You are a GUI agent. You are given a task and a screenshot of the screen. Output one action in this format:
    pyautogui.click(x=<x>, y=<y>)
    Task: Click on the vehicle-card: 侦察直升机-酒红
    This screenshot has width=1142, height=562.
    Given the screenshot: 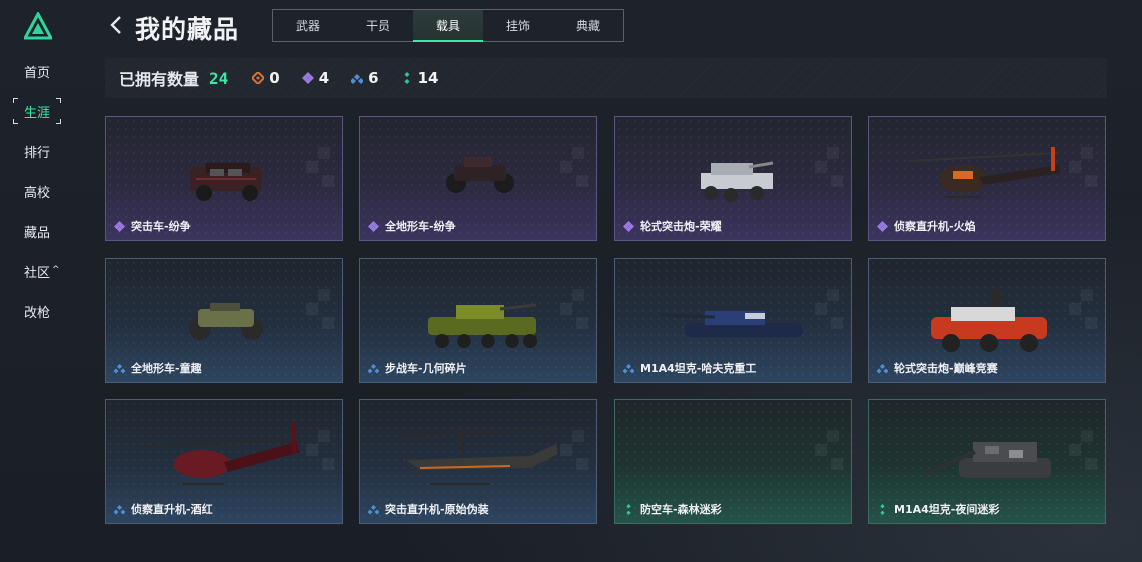 What is the action you would take?
    pyautogui.click(x=224, y=461)
    